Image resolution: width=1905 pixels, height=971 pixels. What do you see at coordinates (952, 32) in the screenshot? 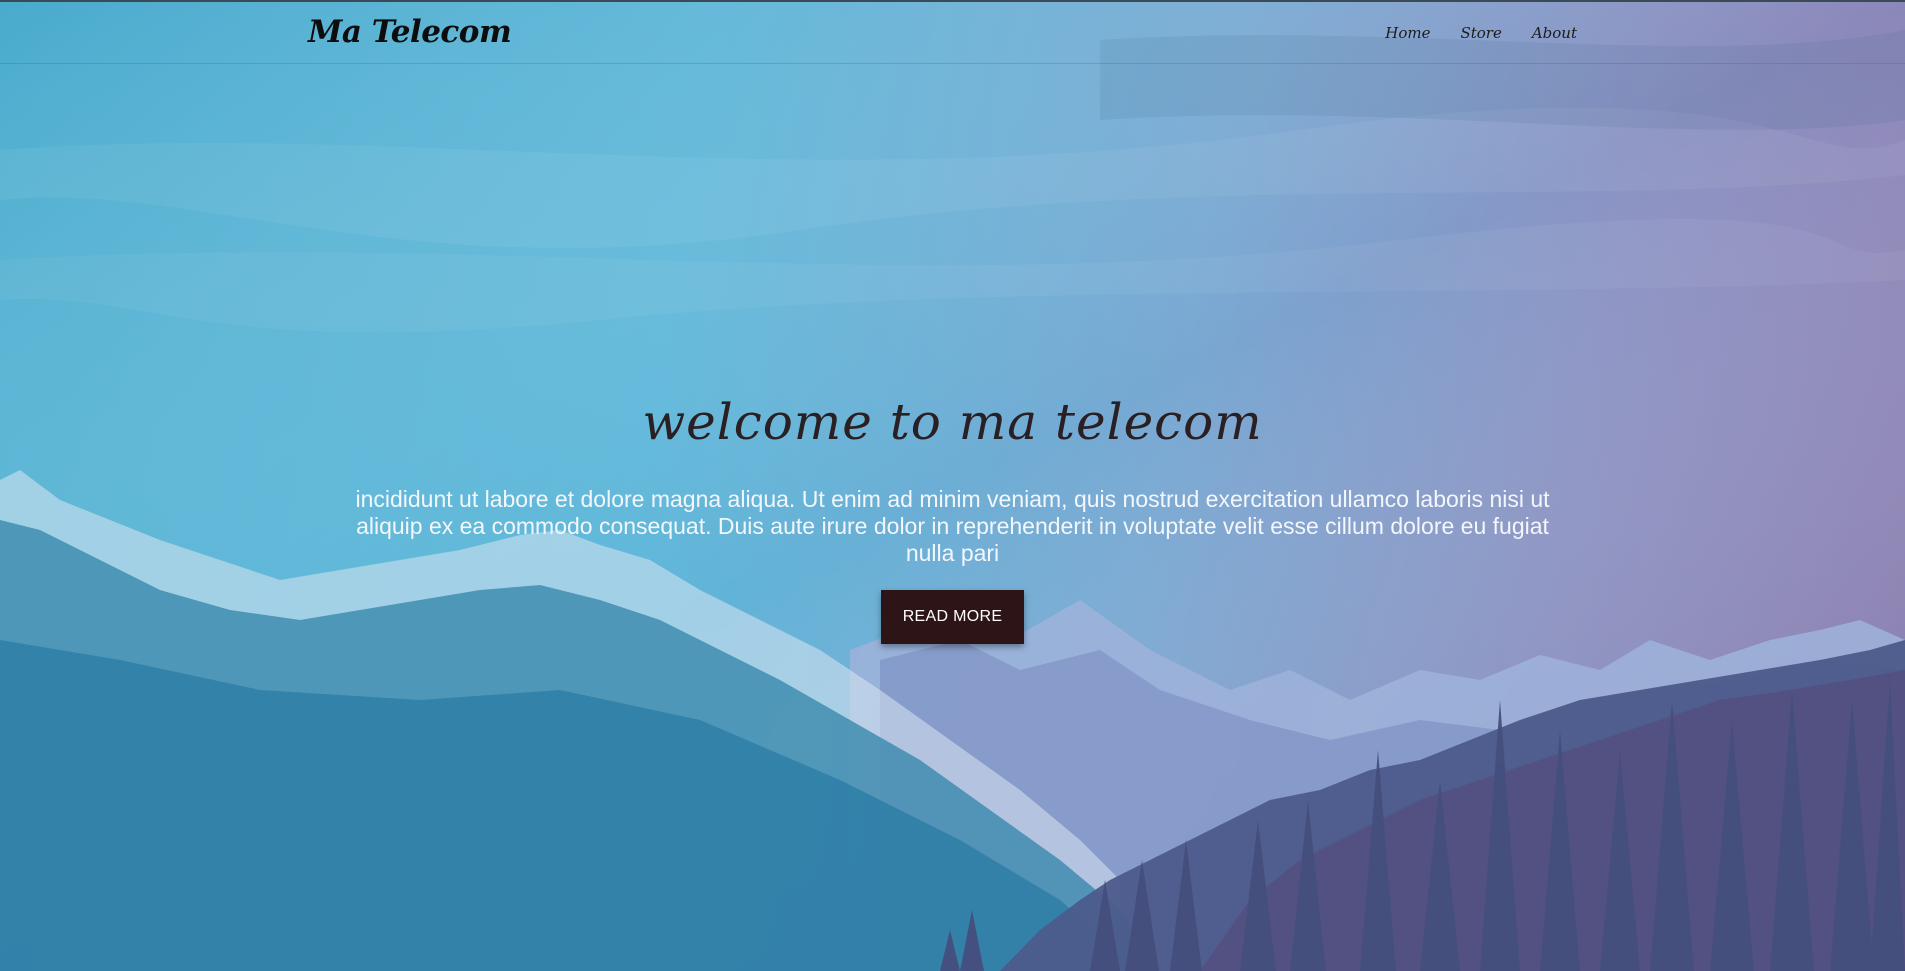
I see `top-navbar: Ma Telecom Home Store About` at bounding box center [952, 32].